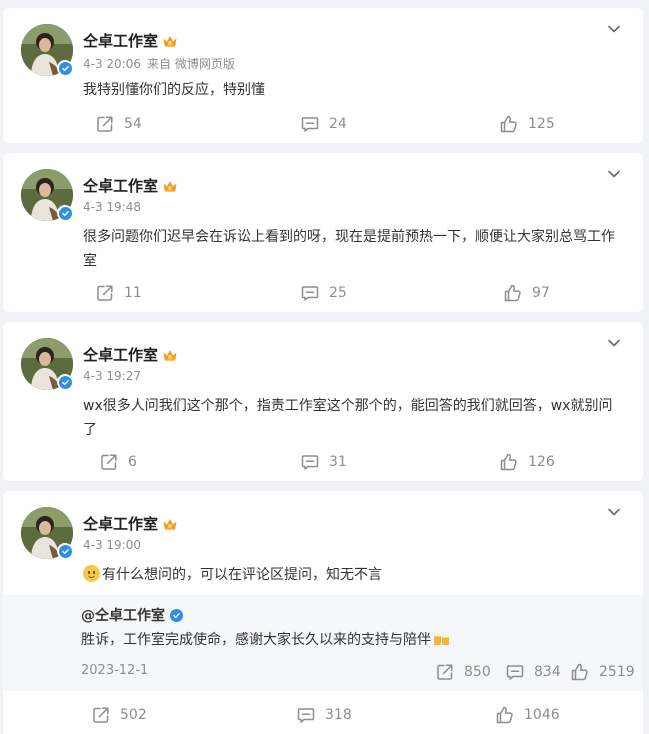 The width and height of the screenshot is (649, 734). Describe the element at coordinates (112, 64) in the screenshot. I see `post-time: 4-3 20:06` at that location.